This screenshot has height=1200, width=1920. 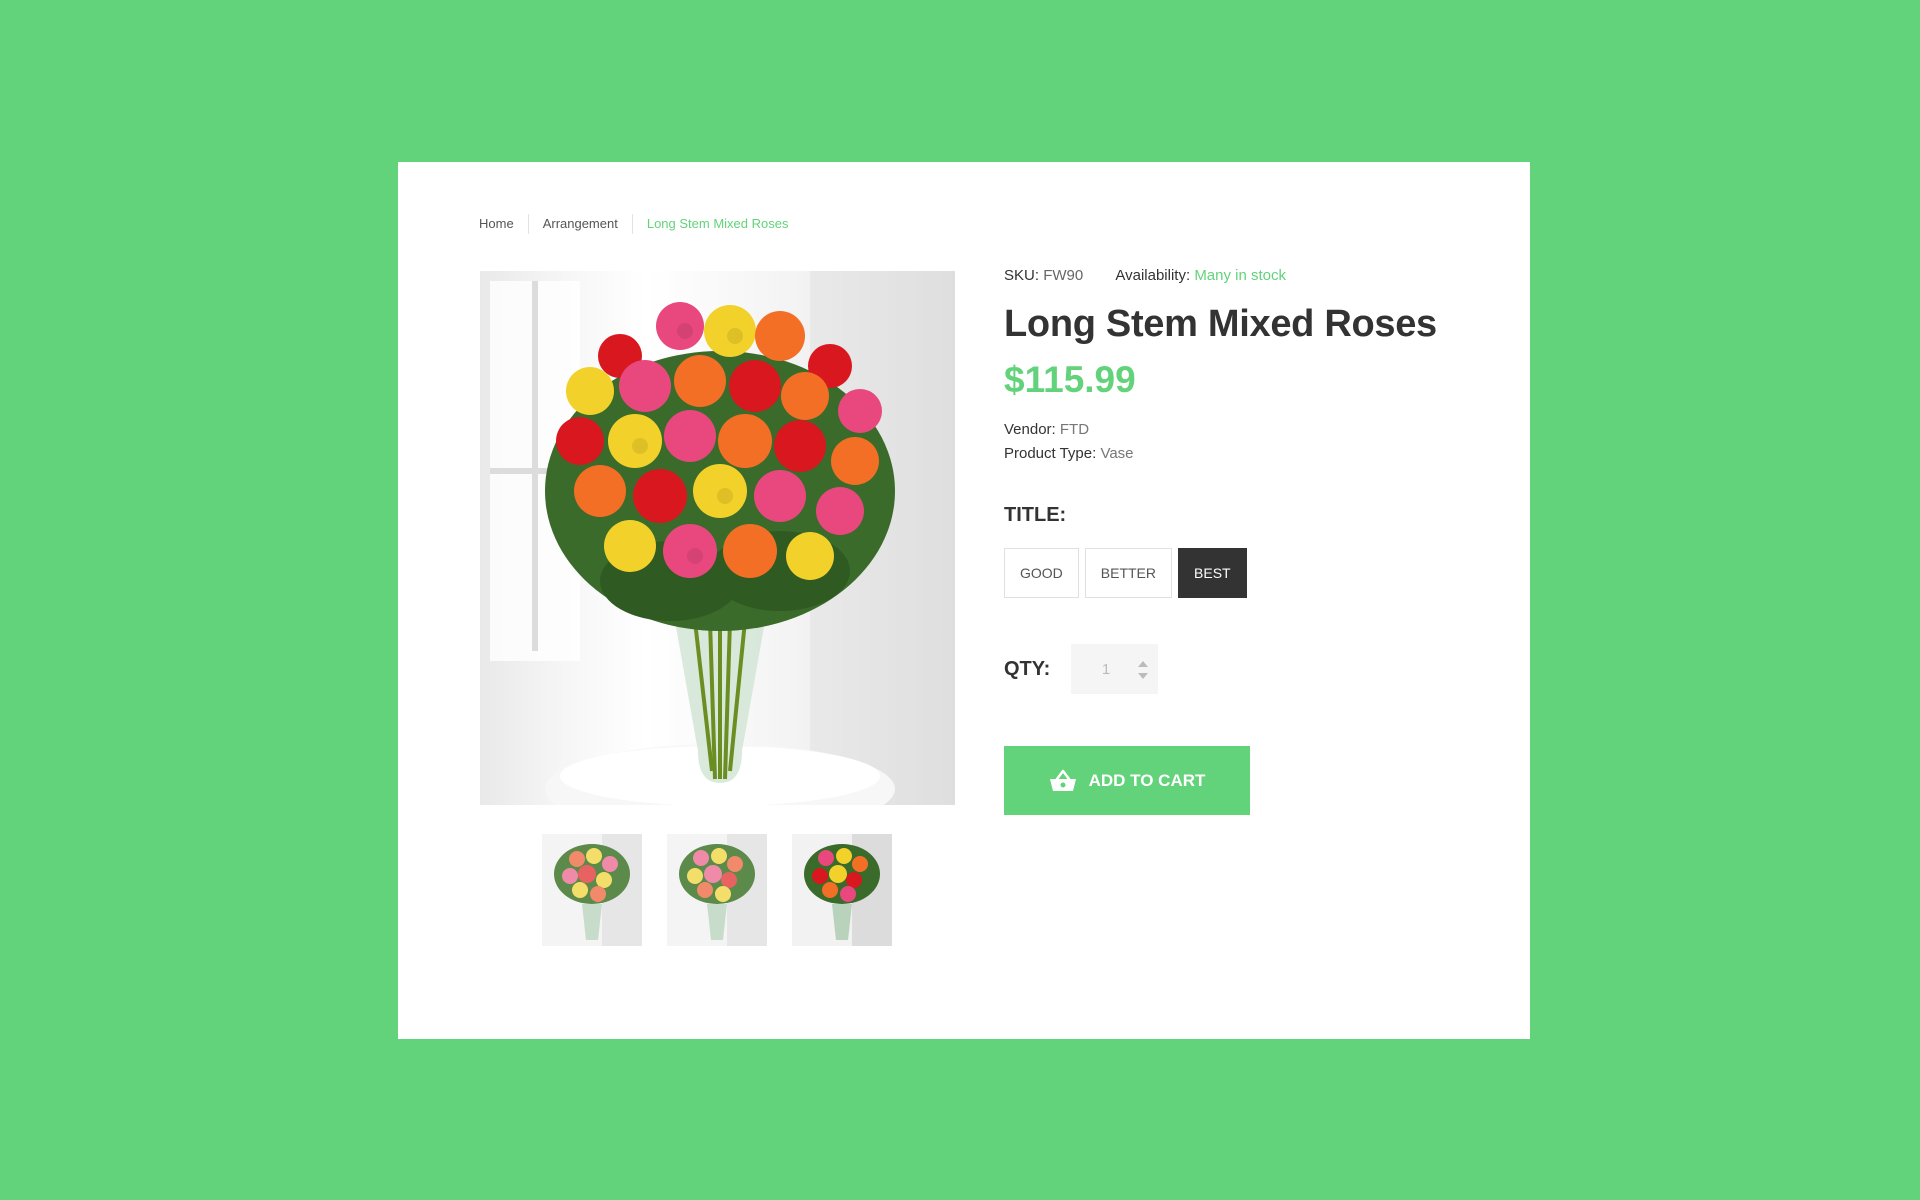 What do you see at coordinates (1070, 379) in the screenshot?
I see `product-price: $115.99` at bounding box center [1070, 379].